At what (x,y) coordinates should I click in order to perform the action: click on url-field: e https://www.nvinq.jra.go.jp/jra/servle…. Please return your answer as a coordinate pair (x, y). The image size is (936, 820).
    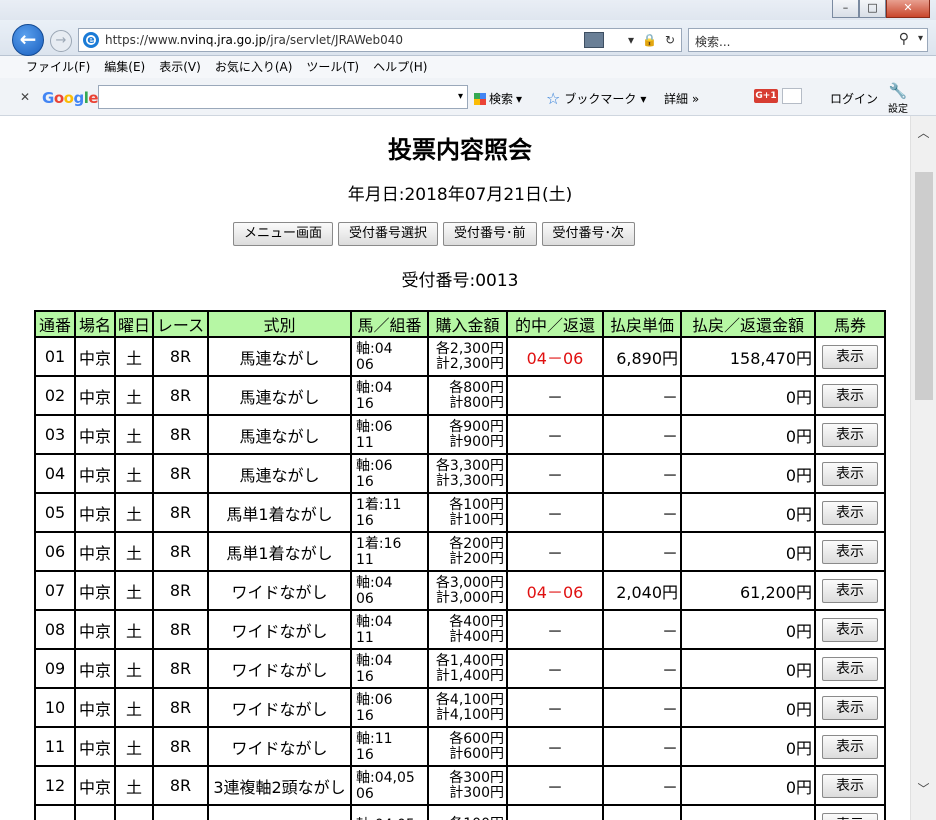
    Looking at the image, I should click on (380, 40).